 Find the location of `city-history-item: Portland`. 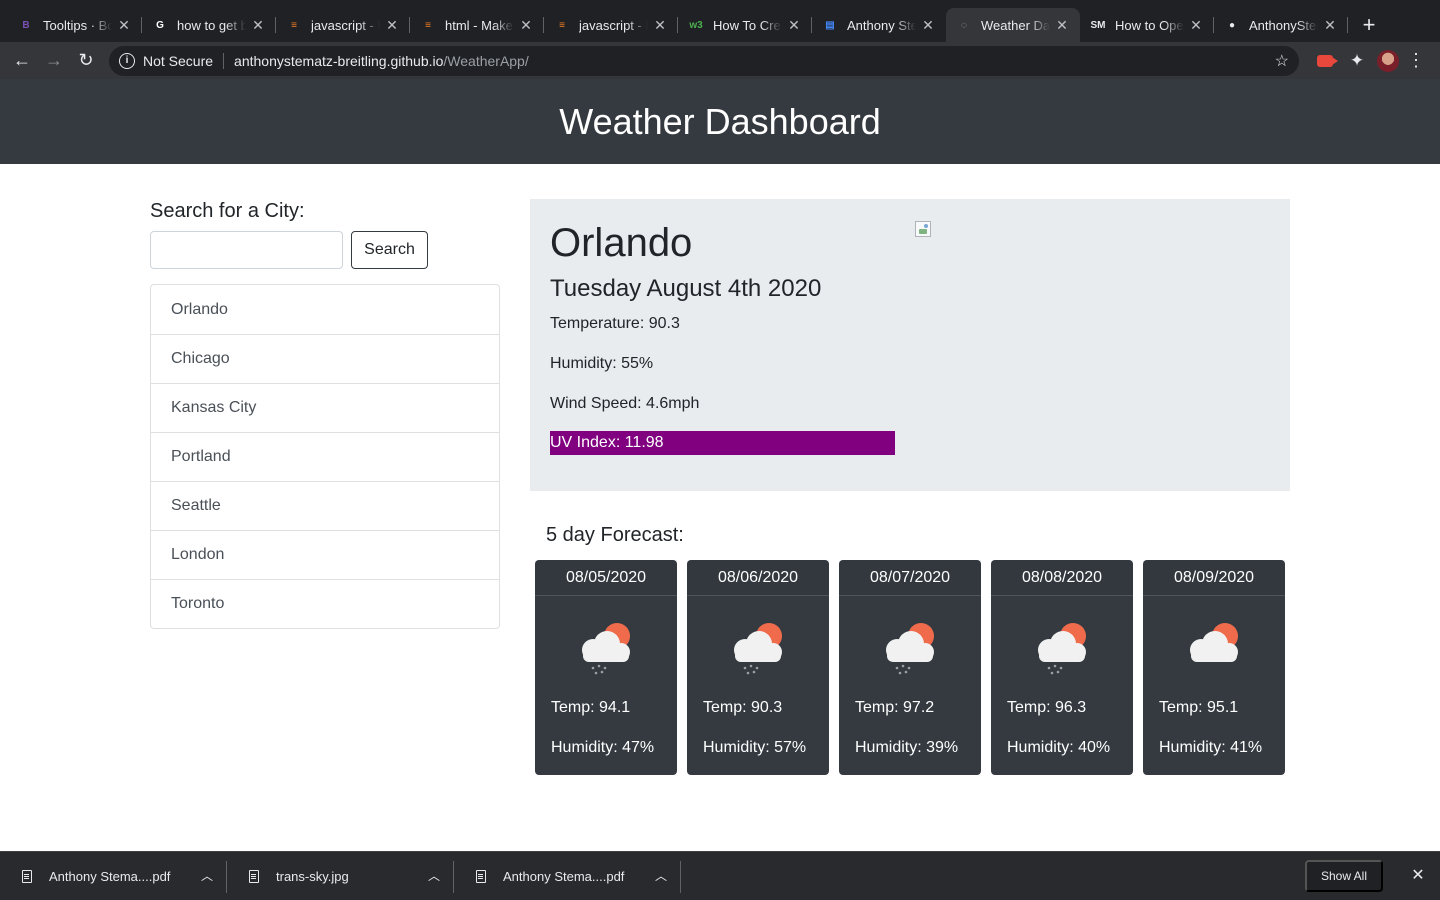

city-history-item: Portland is located at coordinates (325, 456).